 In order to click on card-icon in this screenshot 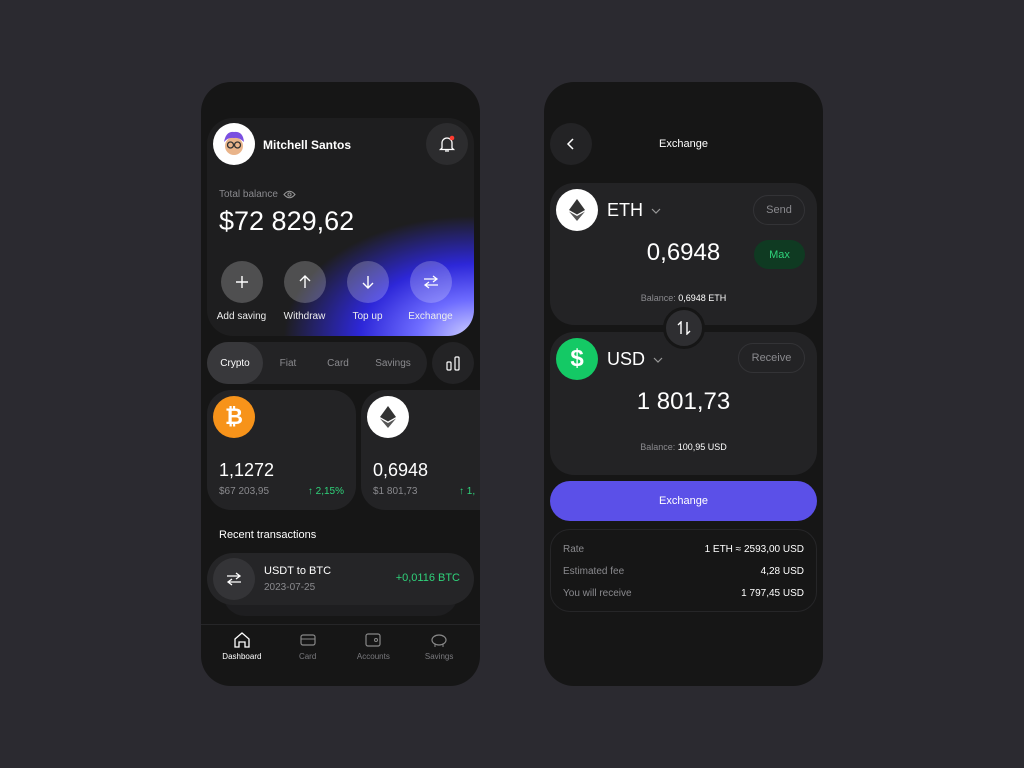, I will do `click(308, 640)`.